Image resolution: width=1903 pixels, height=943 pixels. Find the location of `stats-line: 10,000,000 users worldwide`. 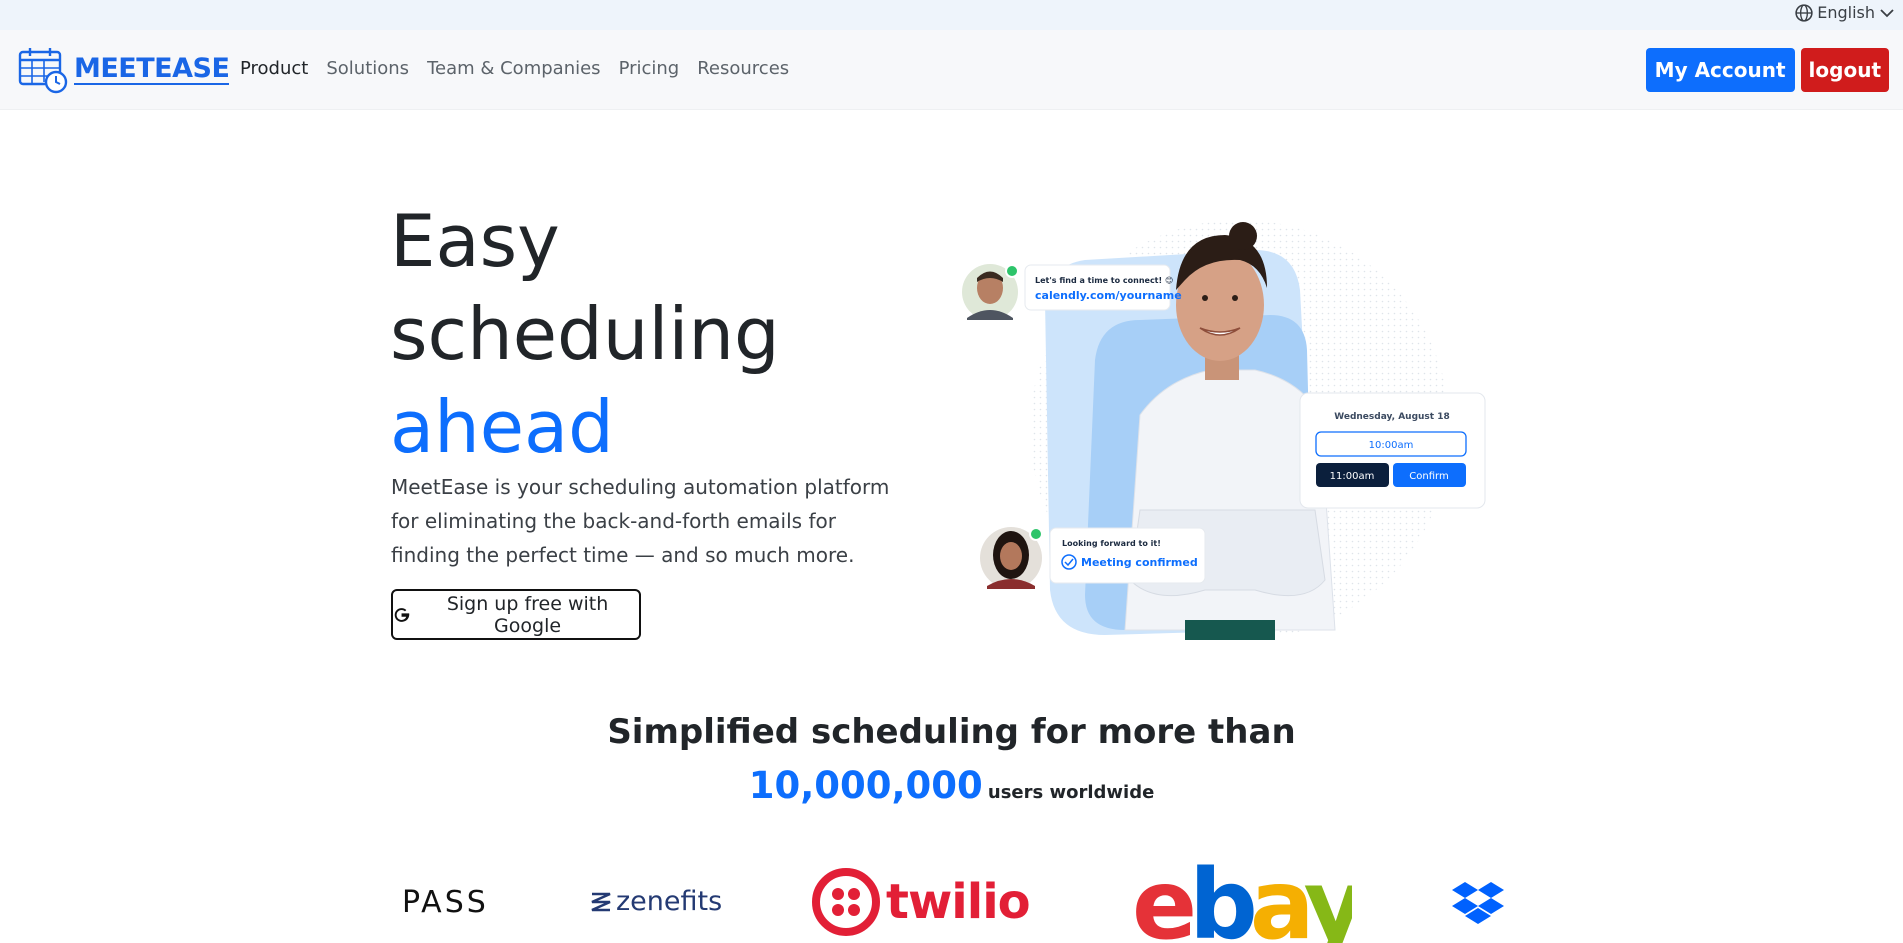

stats-line: 10,000,000 users worldwide is located at coordinates (951, 785).